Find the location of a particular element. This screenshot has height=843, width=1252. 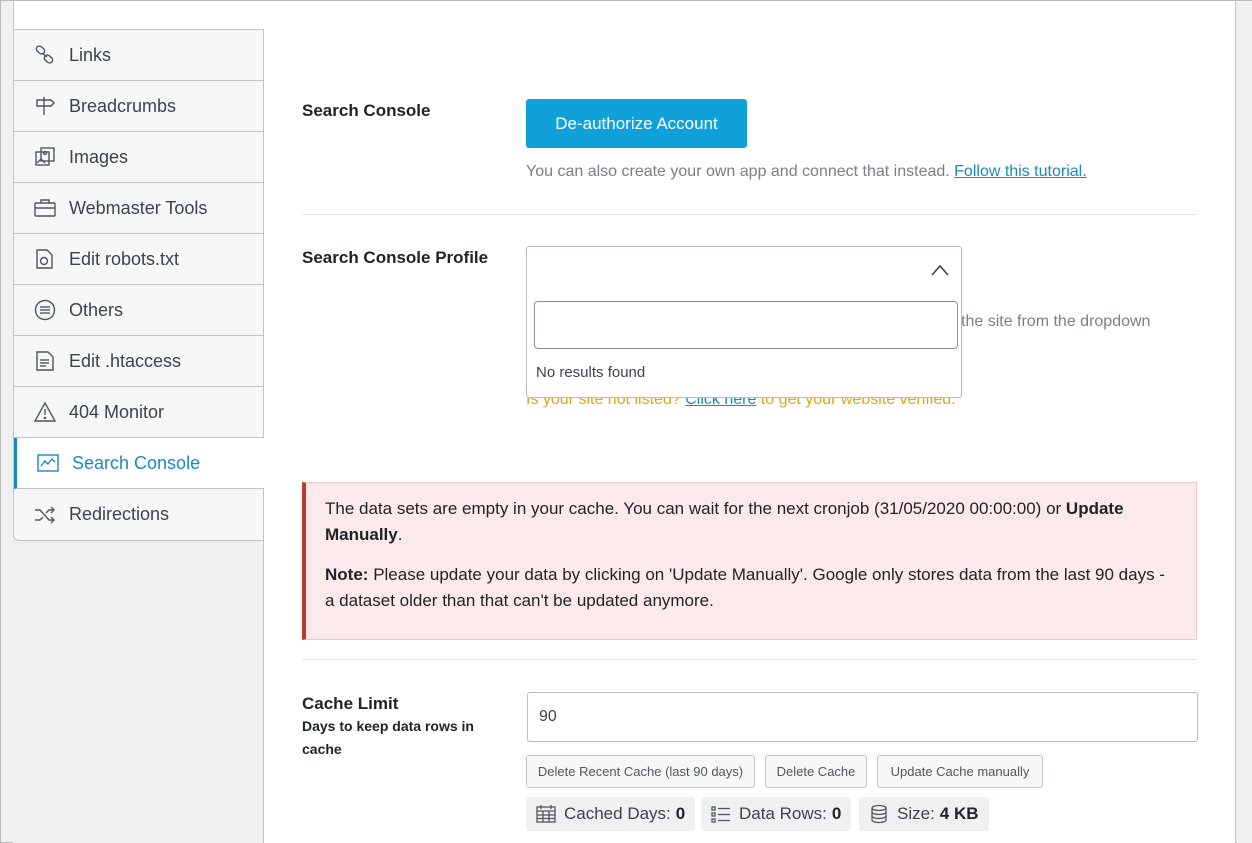

calendar-icon is located at coordinates (546, 814).